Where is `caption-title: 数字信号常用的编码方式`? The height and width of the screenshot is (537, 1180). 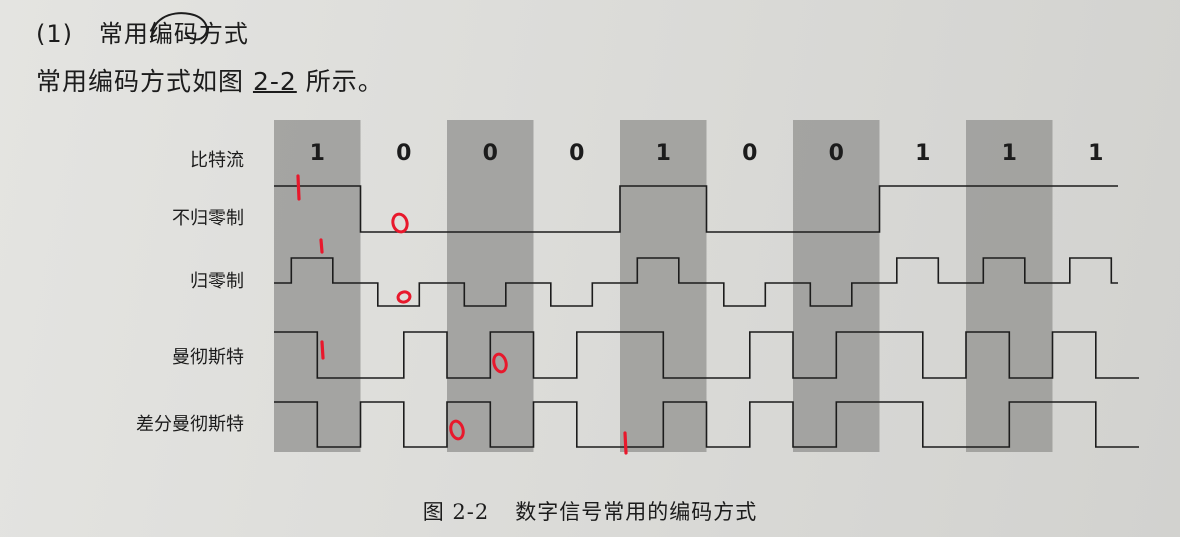
caption-title: 数字信号常用的编码方式 is located at coordinates (636, 512).